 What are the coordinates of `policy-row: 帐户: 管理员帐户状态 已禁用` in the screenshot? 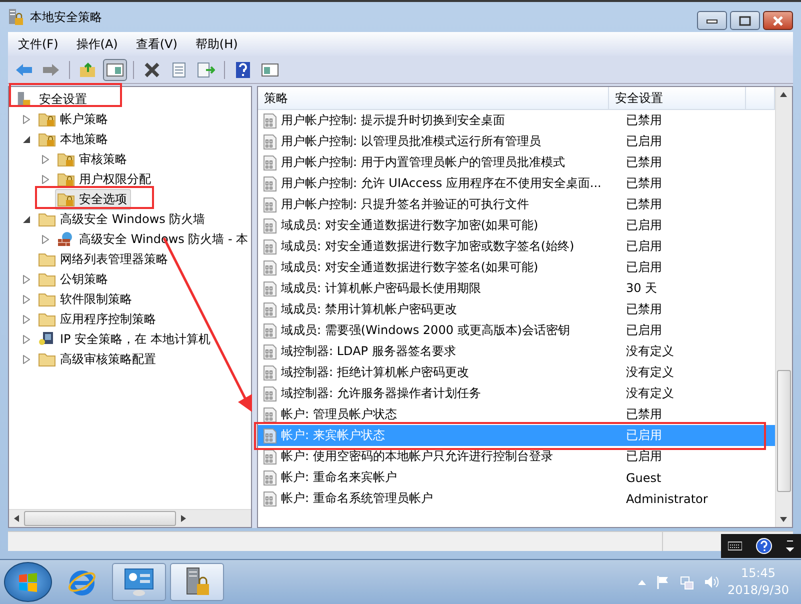 It's located at (516, 414).